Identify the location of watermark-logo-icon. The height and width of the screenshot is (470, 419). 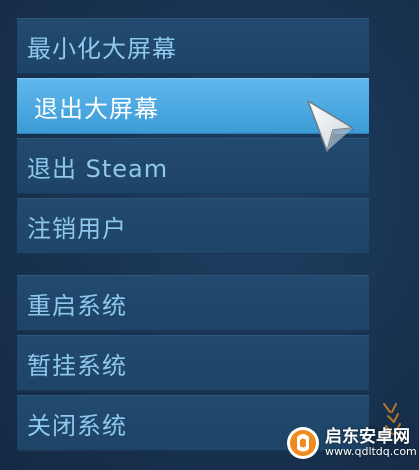
(303, 443).